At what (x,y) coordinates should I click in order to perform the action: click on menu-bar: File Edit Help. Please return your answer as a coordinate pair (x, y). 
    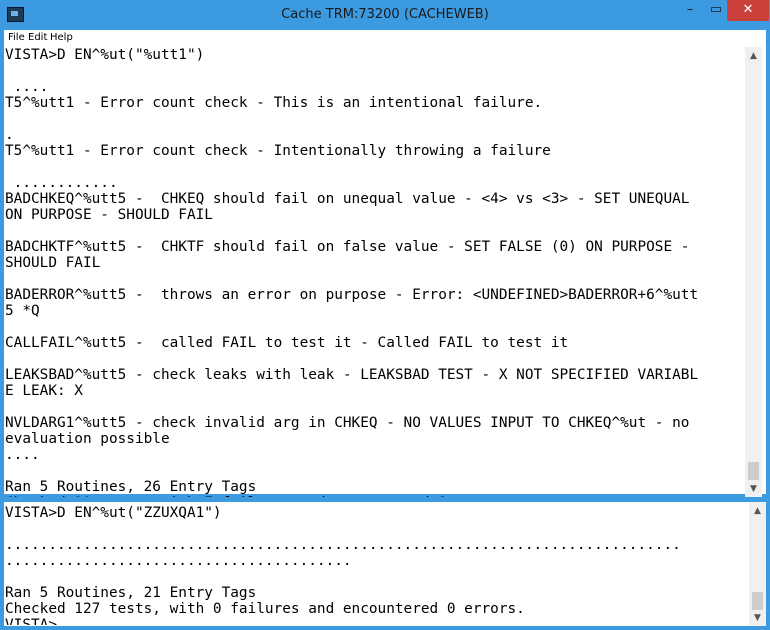
    Looking at the image, I should click on (385, 38).